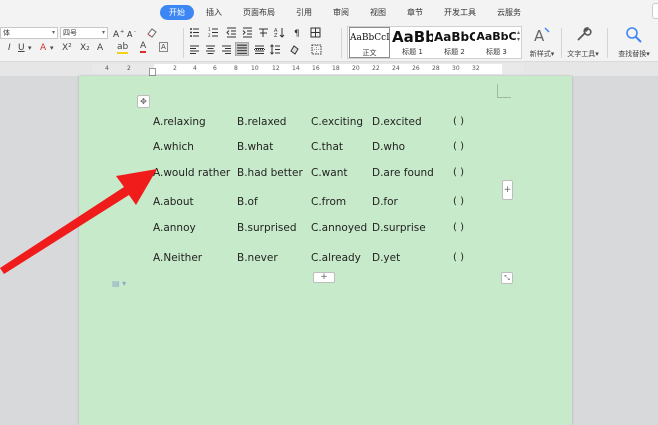 The width and height of the screenshot is (658, 425). I want to click on align-left-icon, so click(194, 49).